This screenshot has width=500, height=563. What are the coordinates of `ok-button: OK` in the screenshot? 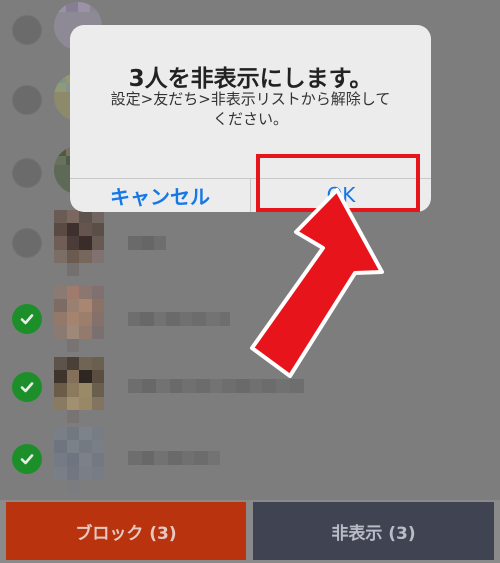 It's located at (341, 195).